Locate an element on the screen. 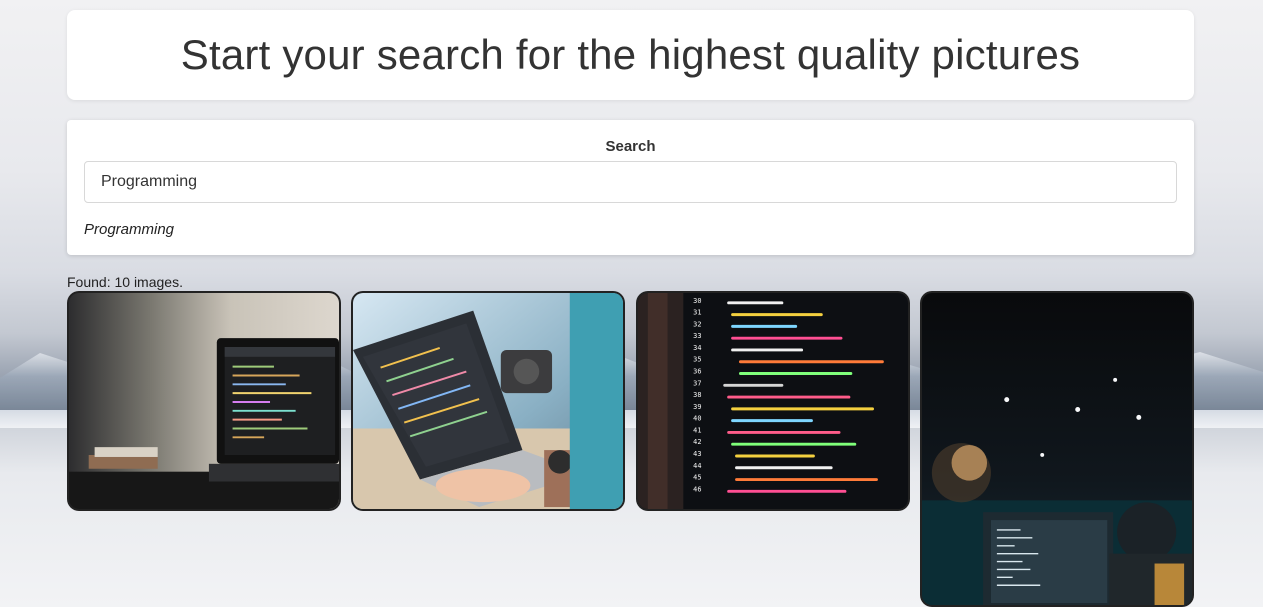 This screenshot has height=607, width=1263. svg-text: 38 is located at coordinates (697, 395).